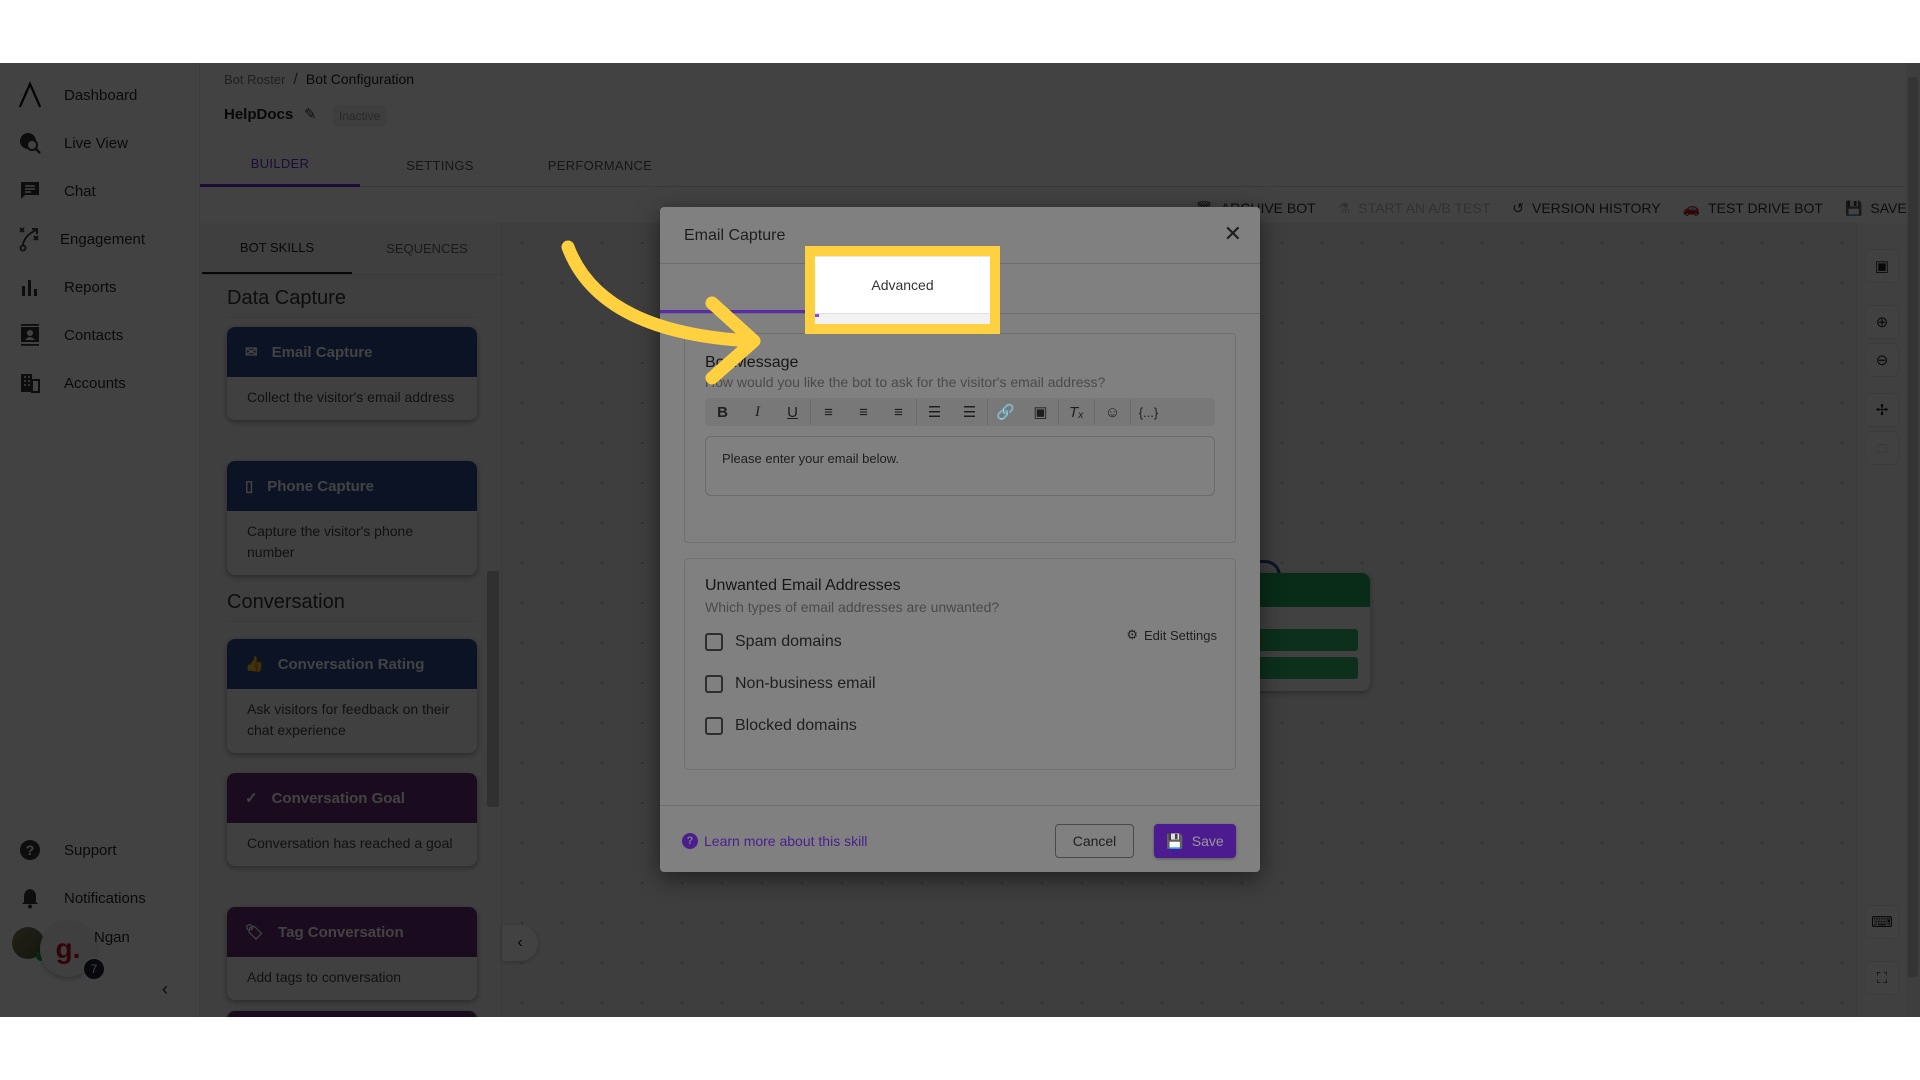 The image size is (1920, 1080). I want to click on tab-advanced: Advanced, so click(902, 285).